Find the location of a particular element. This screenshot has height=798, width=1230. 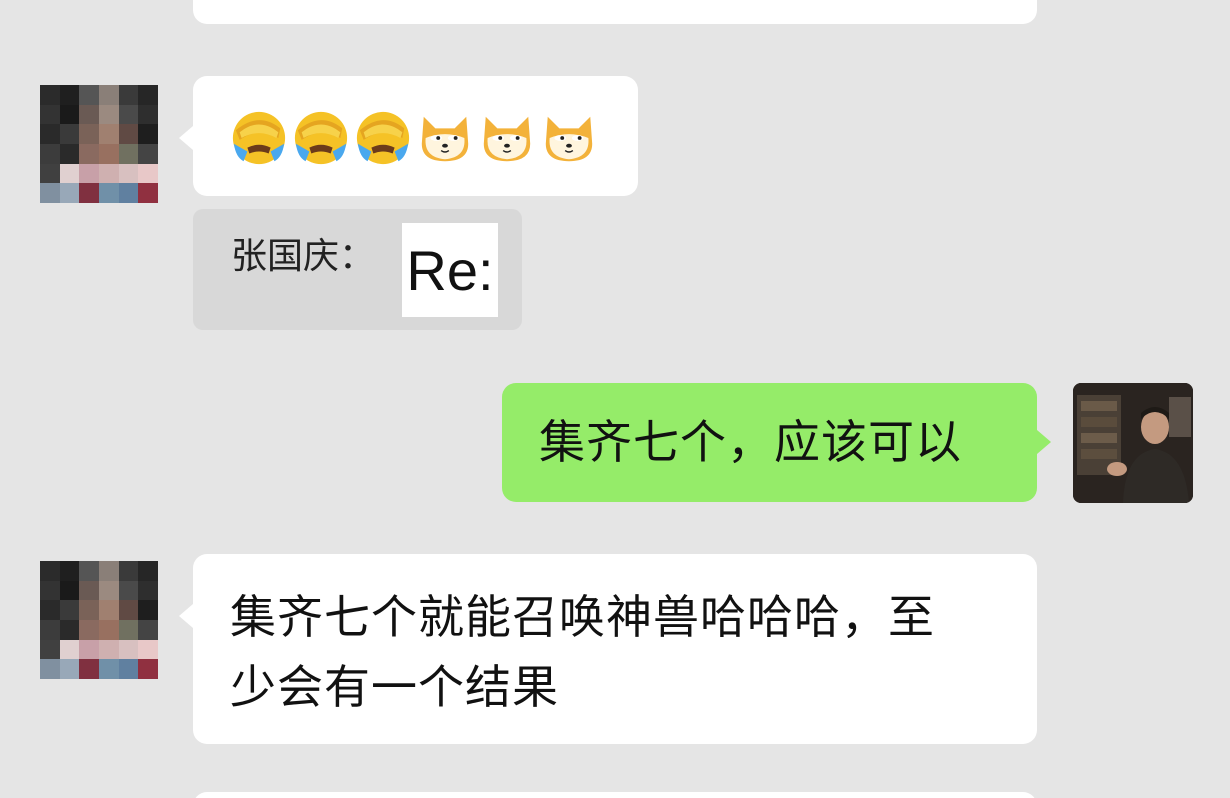

quote-thumbnail: Re: is located at coordinates (450, 270).